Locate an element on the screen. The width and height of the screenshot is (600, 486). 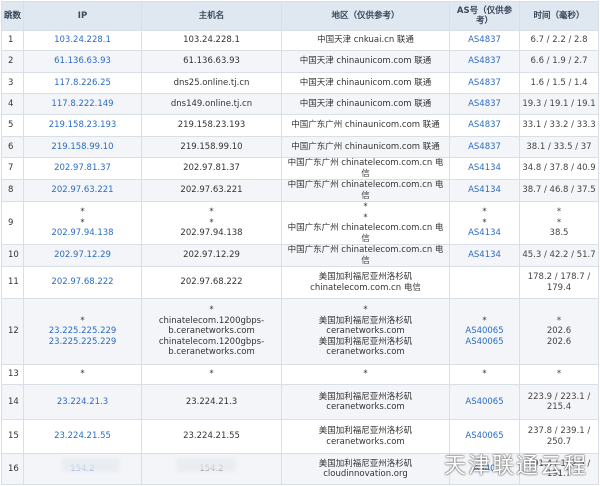
host-cell: 219.158.99.10 is located at coordinates (211, 147).